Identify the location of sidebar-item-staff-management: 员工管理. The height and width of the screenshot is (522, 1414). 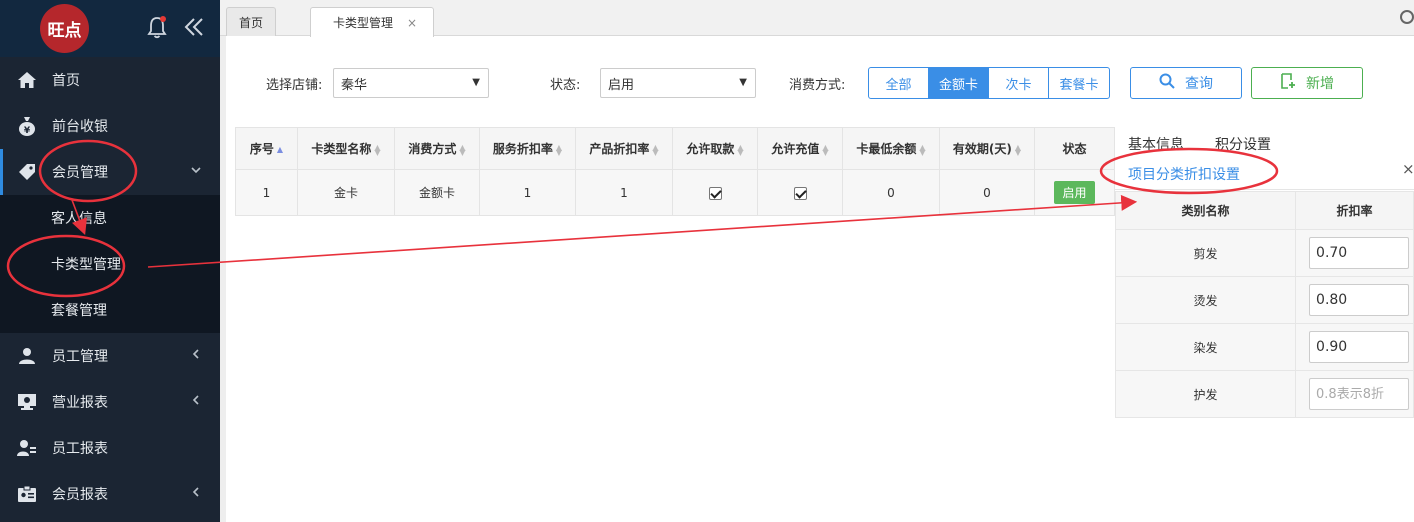
(110, 356).